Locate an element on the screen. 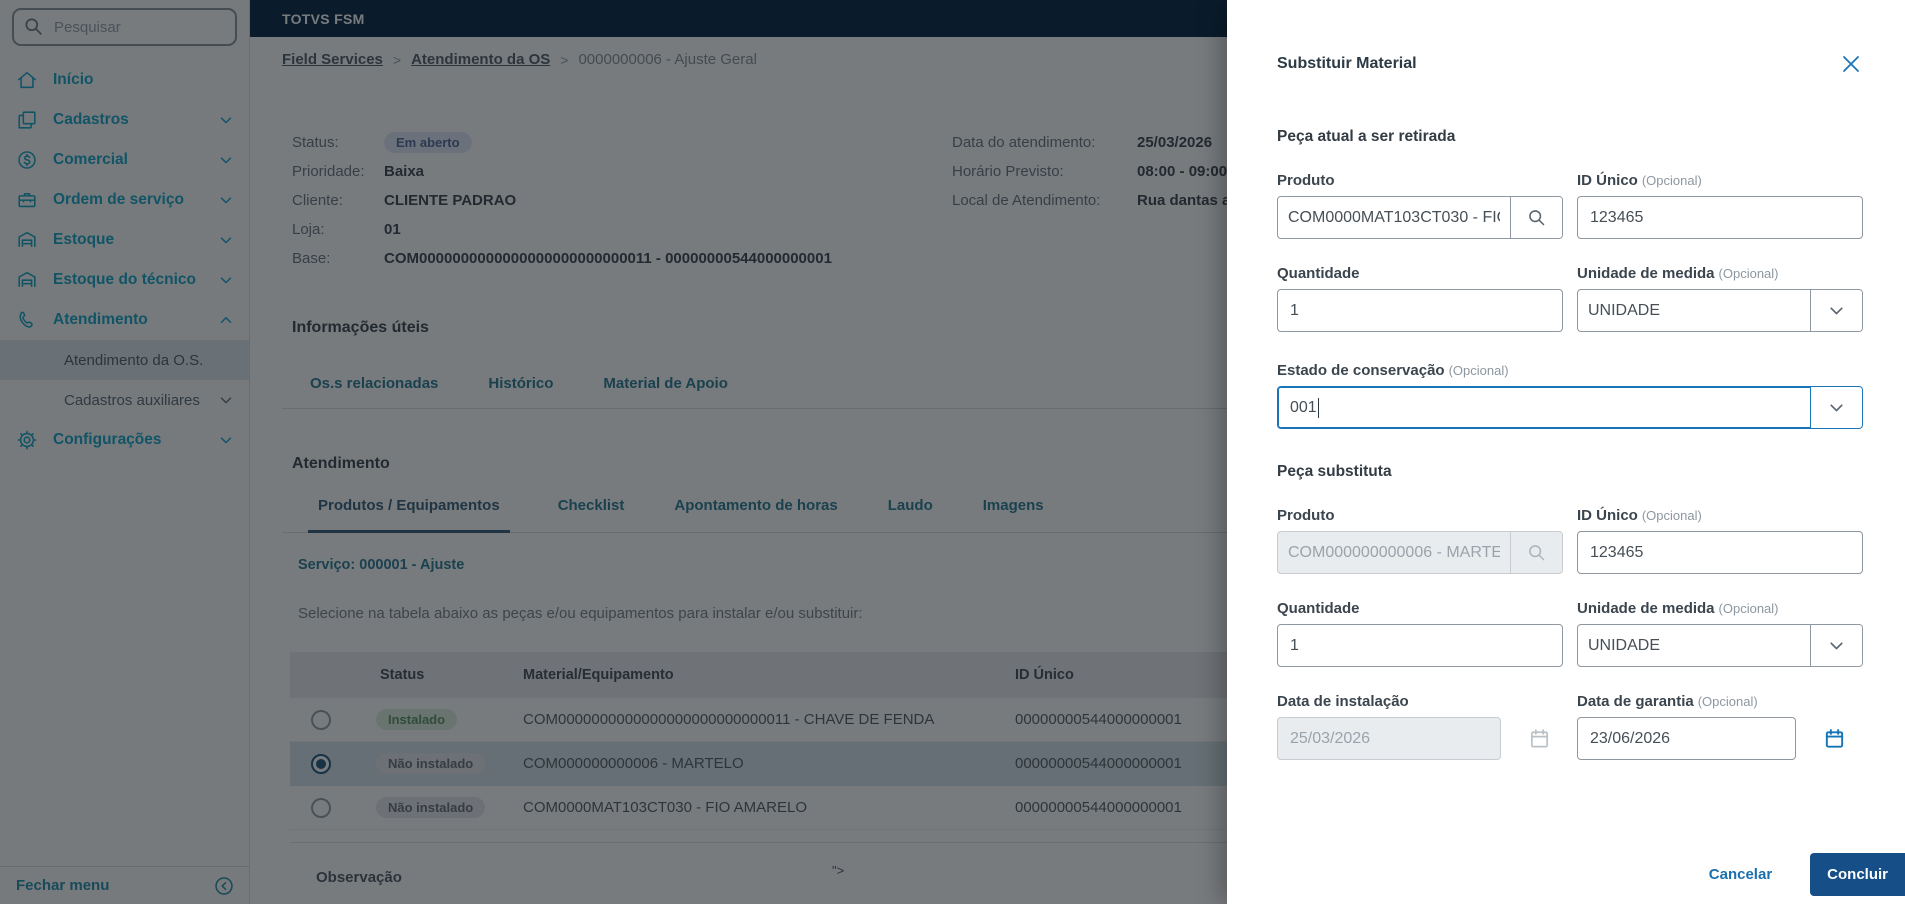 This screenshot has height=904, width=1905. condition-select: 001 is located at coordinates (1570, 407).